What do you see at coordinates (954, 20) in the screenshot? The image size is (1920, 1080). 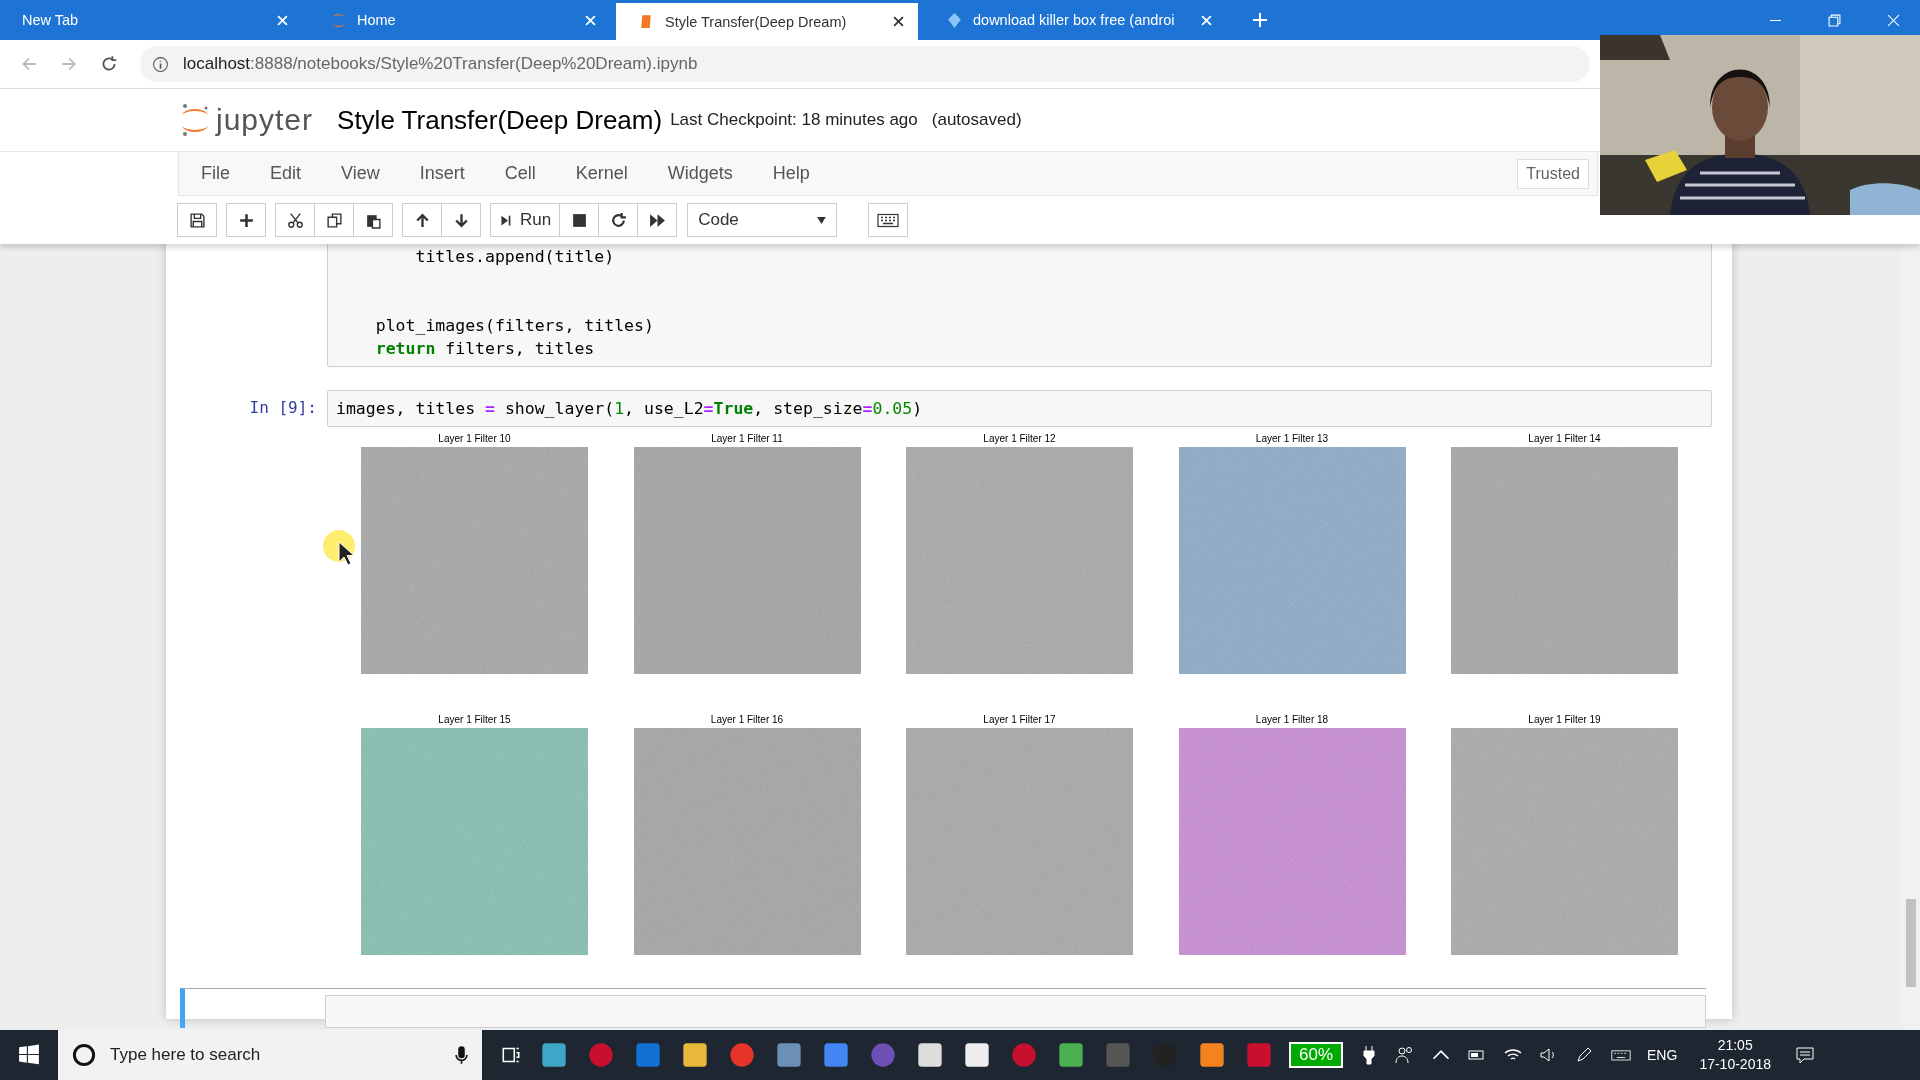 I see `download-icon` at bounding box center [954, 20].